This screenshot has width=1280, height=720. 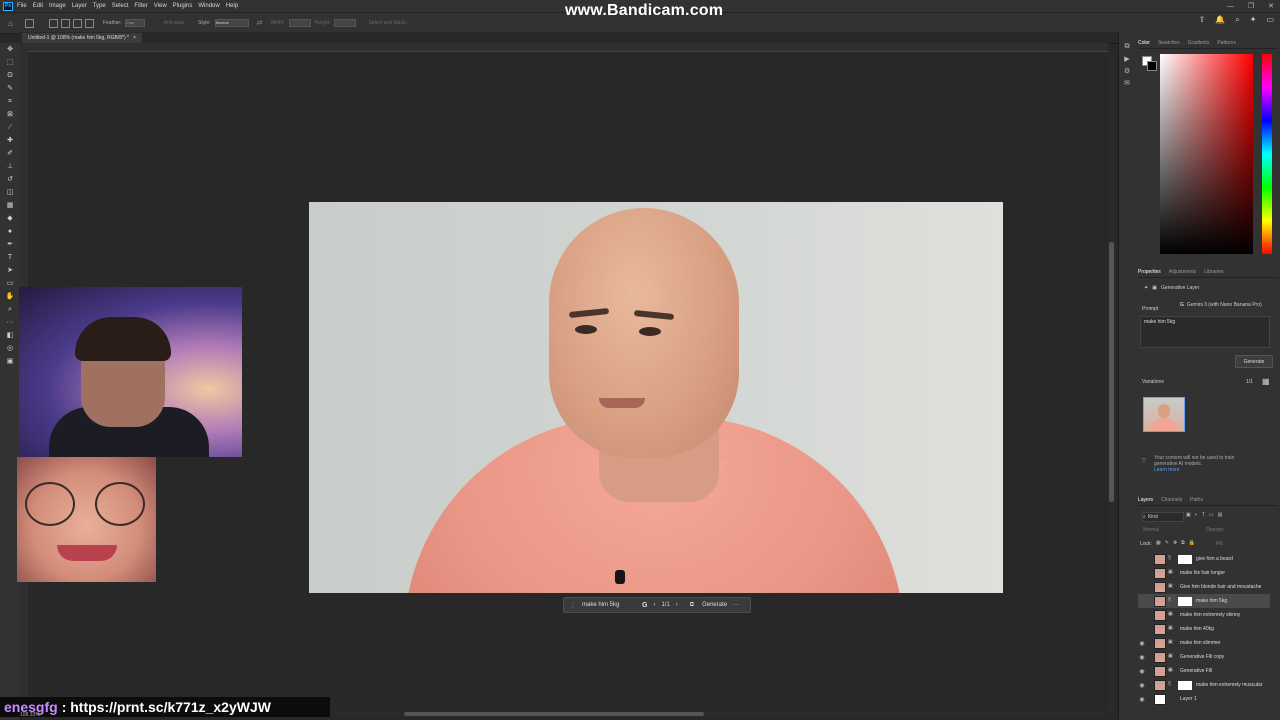 I want to click on tab-gradients: Gradients, so click(x=1199, y=43).